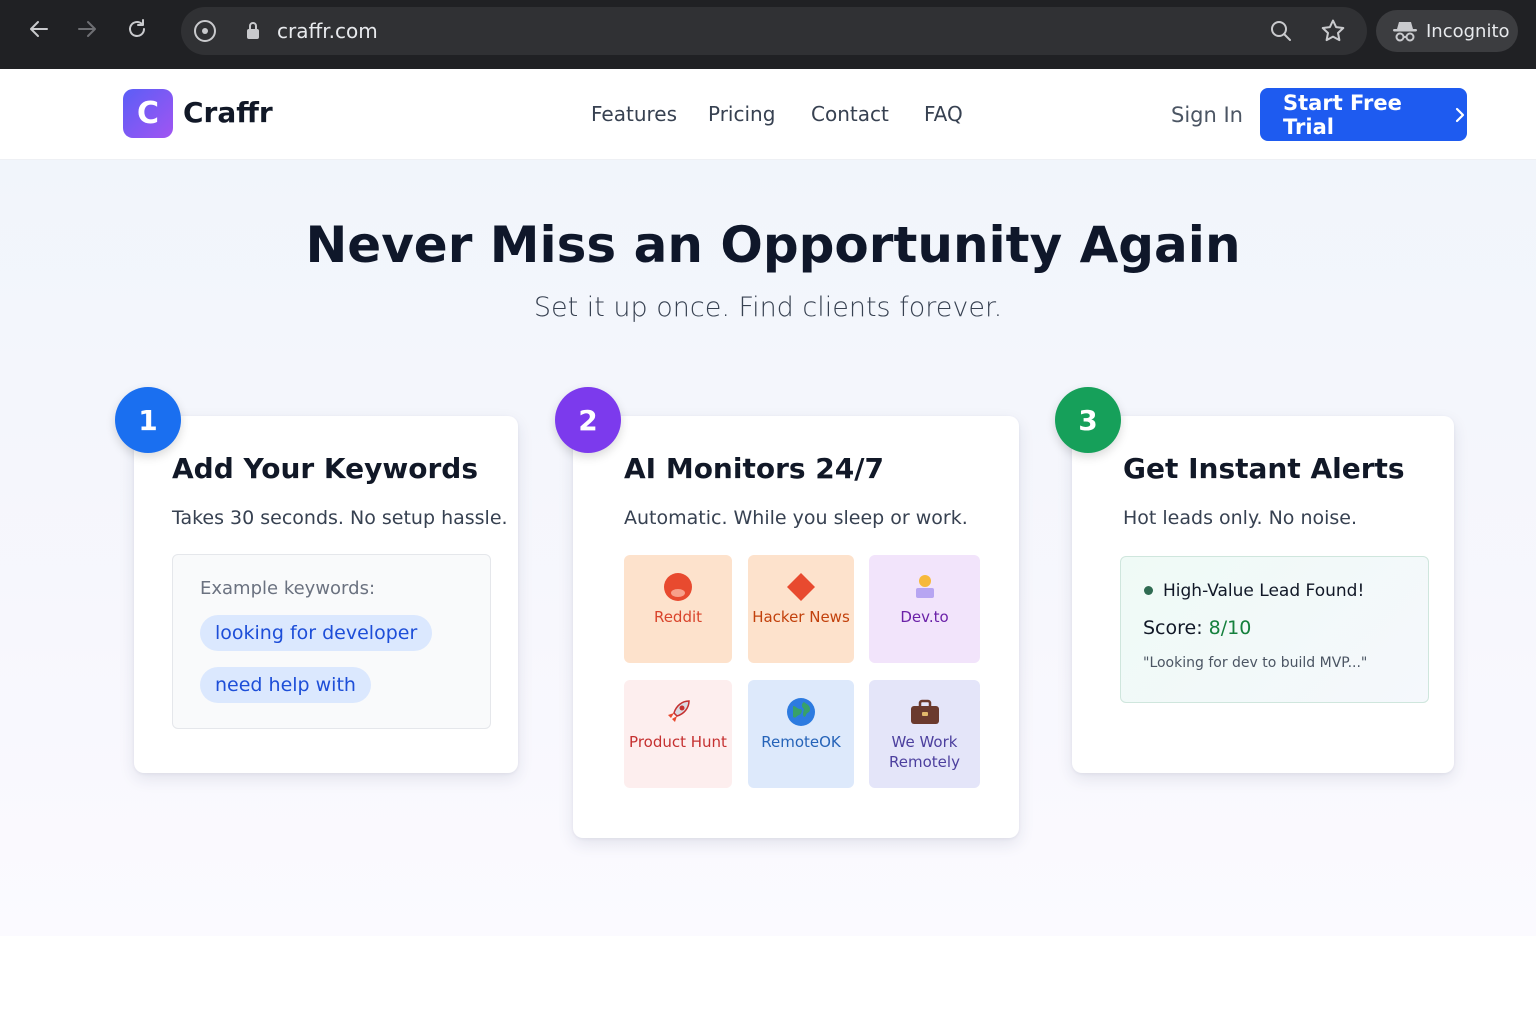 The height and width of the screenshot is (1024, 1536). What do you see at coordinates (850, 114) in the screenshot?
I see `nav-contact: Contact` at bounding box center [850, 114].